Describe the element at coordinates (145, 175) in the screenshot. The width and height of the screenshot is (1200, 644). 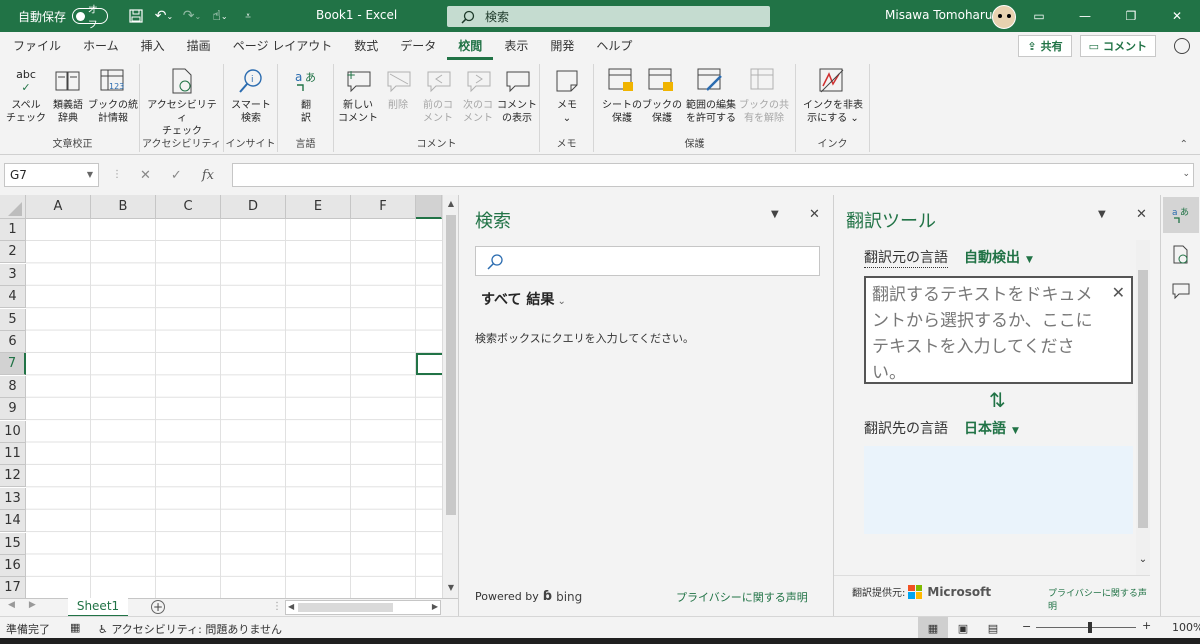
I see `cancel-icon: ✕` at that location.